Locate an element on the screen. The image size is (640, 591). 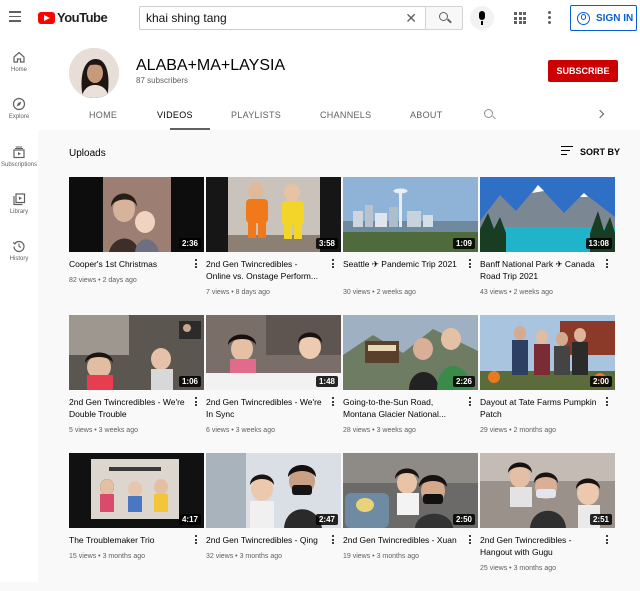
sort-by-button: SORT BY is located at coordinates (590, 151).